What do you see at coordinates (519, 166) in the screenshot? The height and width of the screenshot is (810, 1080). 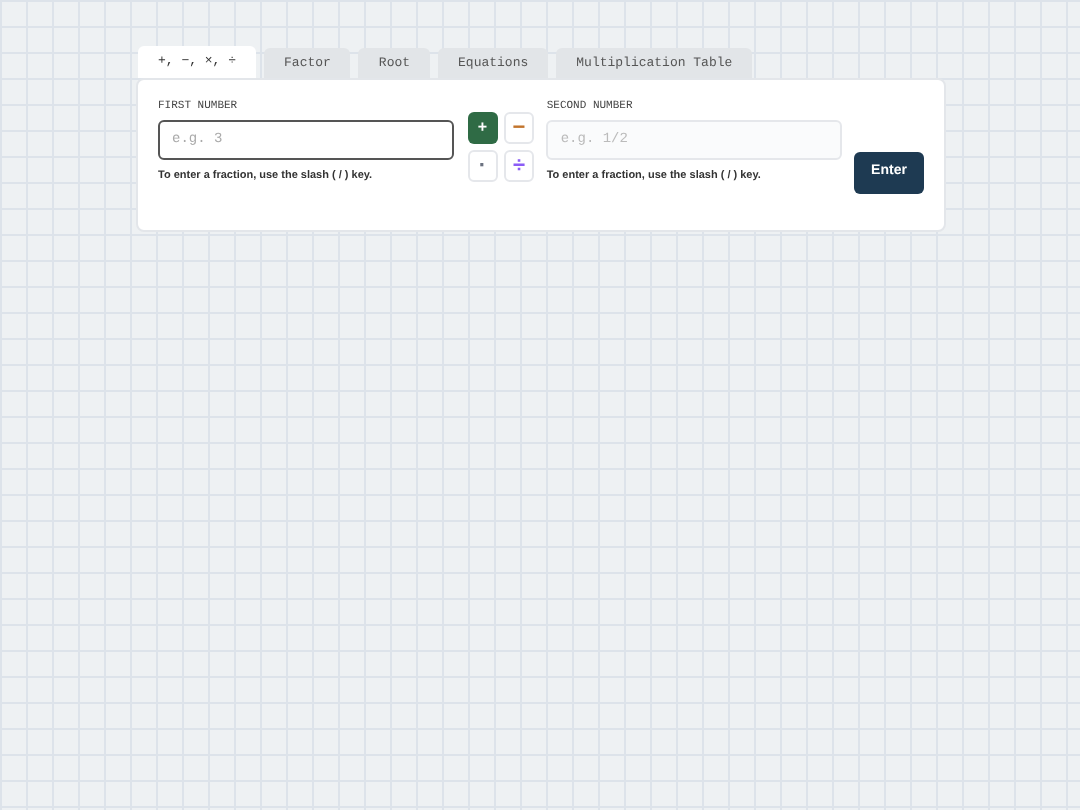 I see `operator-button: ÷` at bounding box center [519, 166].